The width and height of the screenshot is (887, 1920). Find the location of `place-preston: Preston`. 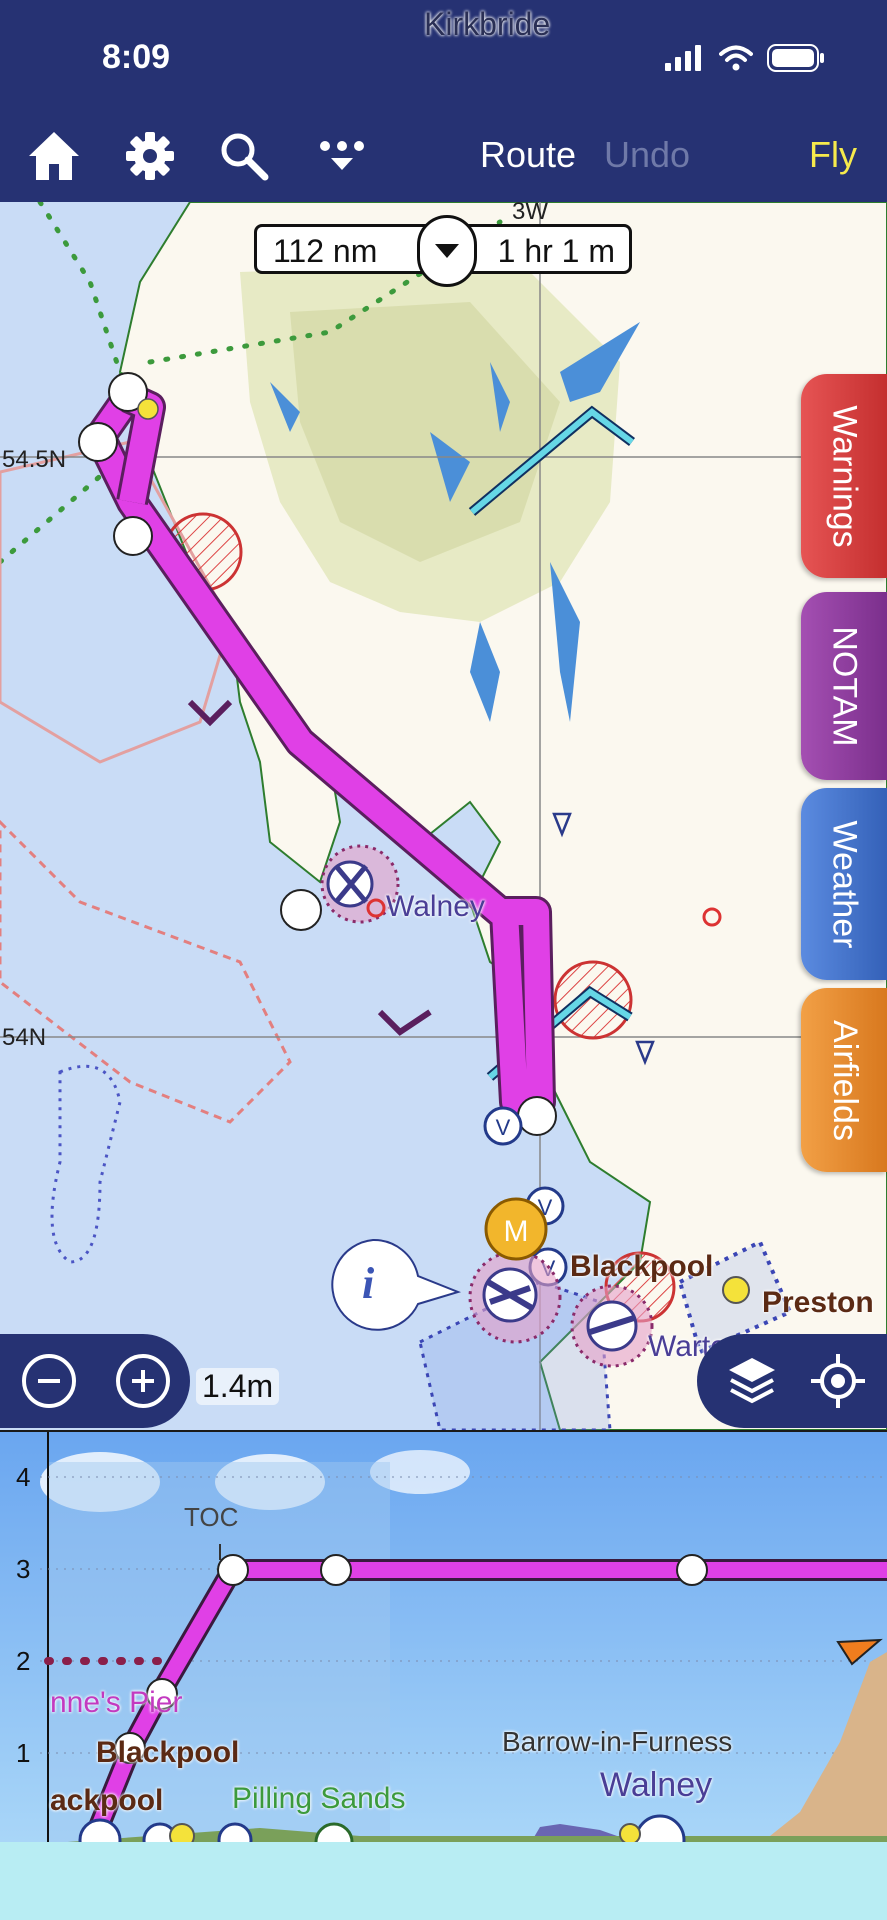

place-preston: Preston is located at coordinates (818, 1302).